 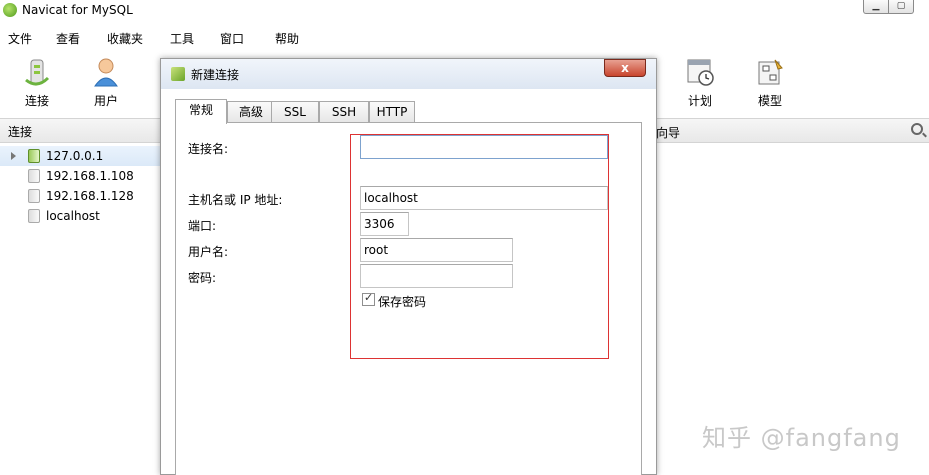 I want to click on window-title: Navicat for MySQL, so click(x=77, y=10).